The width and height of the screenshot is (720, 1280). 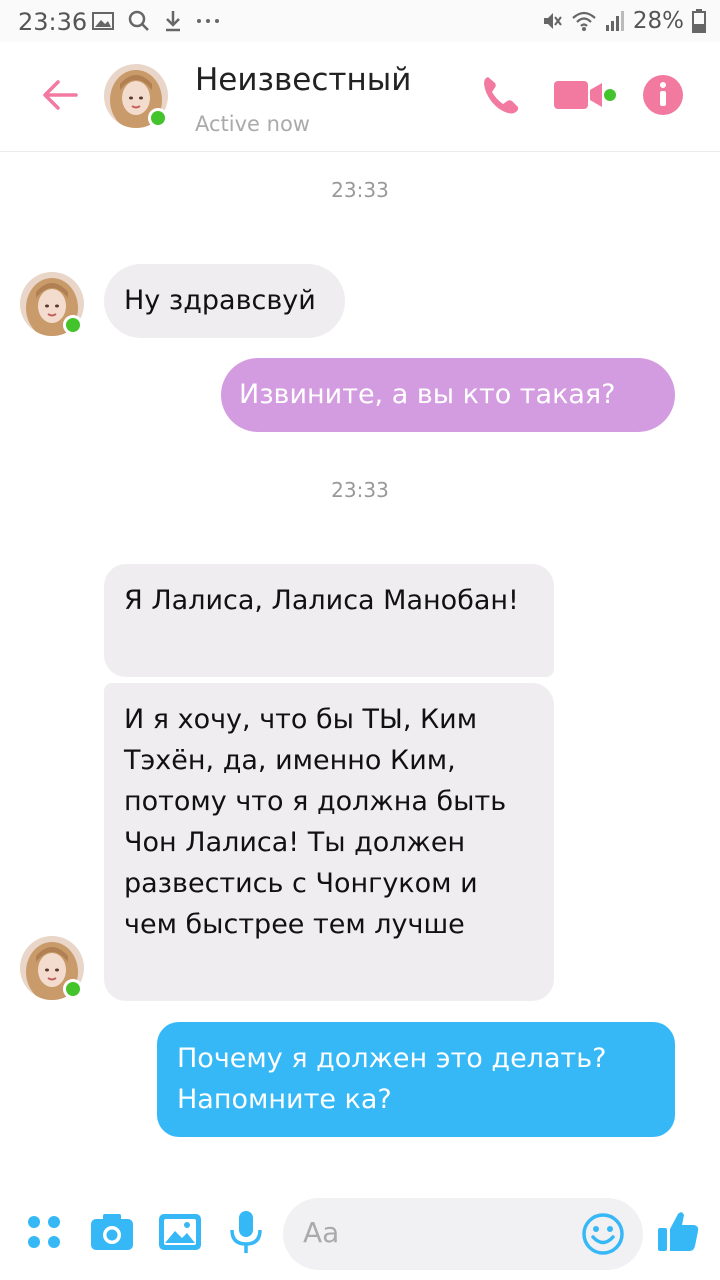 I want to click on notification-icons, so click(x=156, y=21).